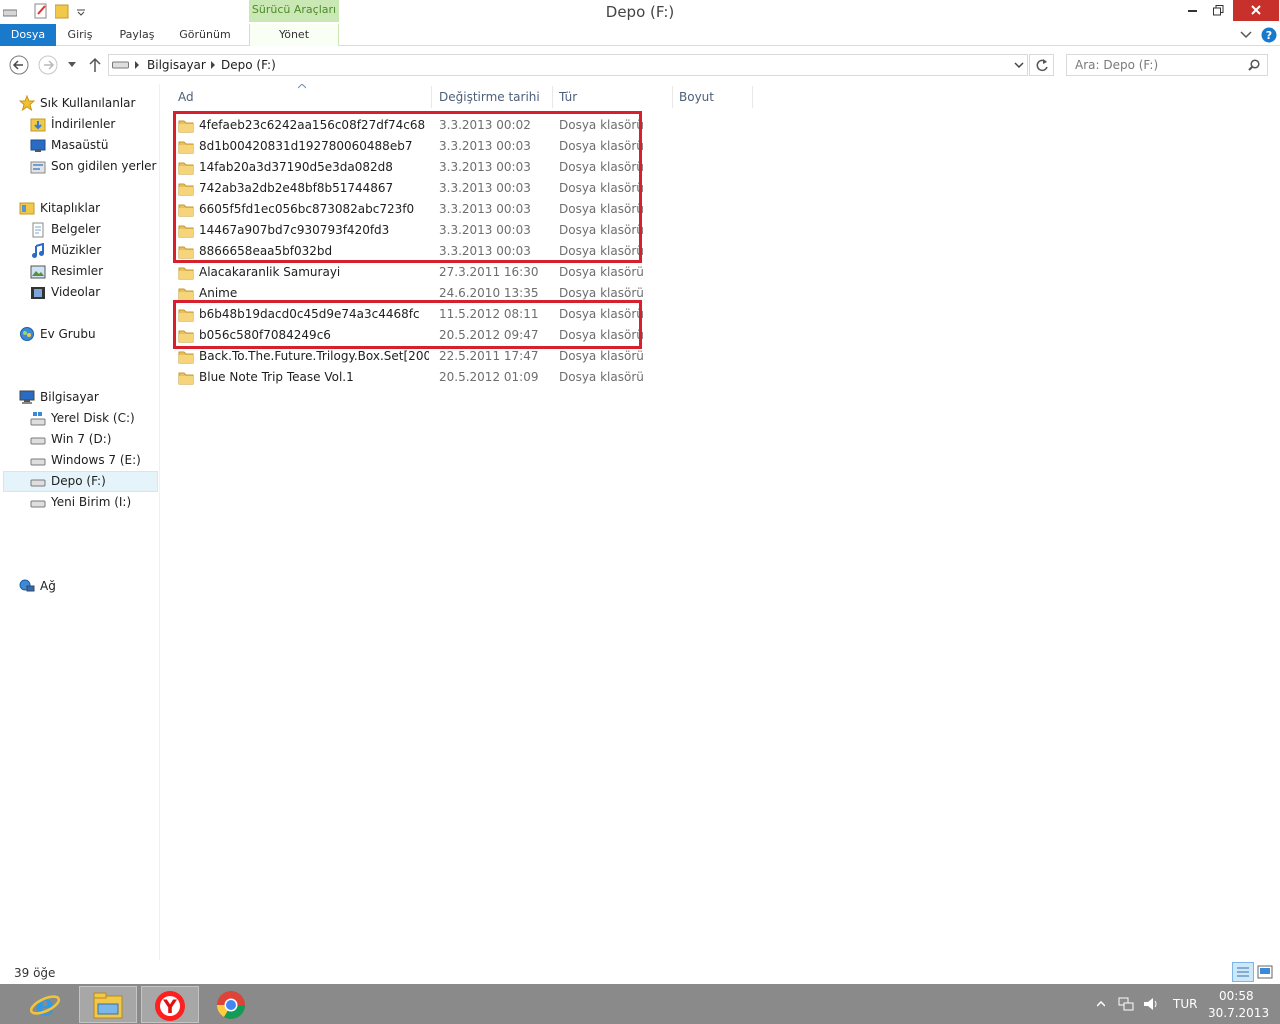 The width and height of the screenshot is (1280, 1024). What do you see at coordinates (77, 271) in the screenshot?
I see `nav-pictures: Resimler` at bounding box center [77, 271].